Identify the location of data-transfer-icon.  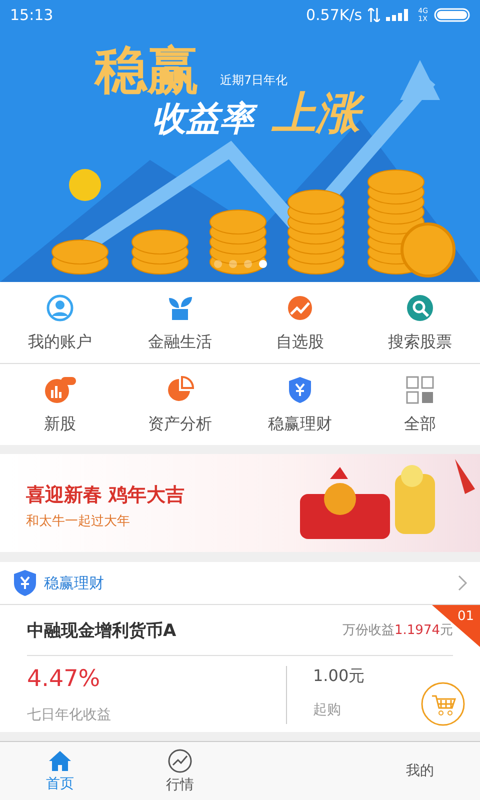
(374, 15).